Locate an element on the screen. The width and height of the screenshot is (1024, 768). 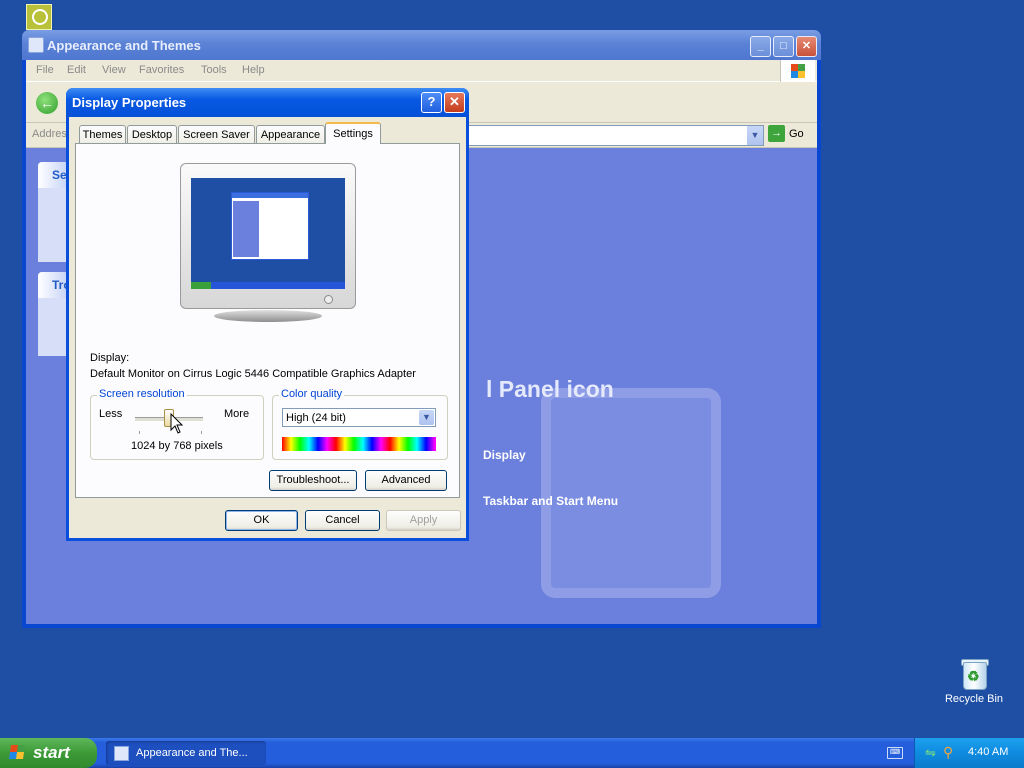
color-quality-label: Color quality is located at coordinates (312, 394).